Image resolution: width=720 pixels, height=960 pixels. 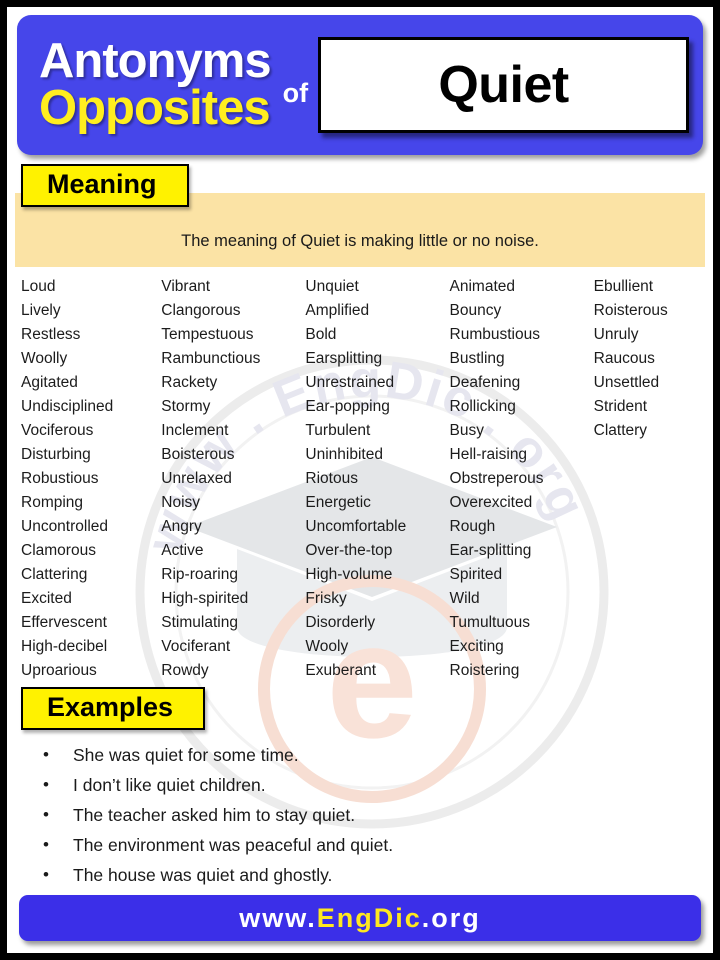 I want to click on antonym-word: Tumultuous, so click(x=489, y=622).